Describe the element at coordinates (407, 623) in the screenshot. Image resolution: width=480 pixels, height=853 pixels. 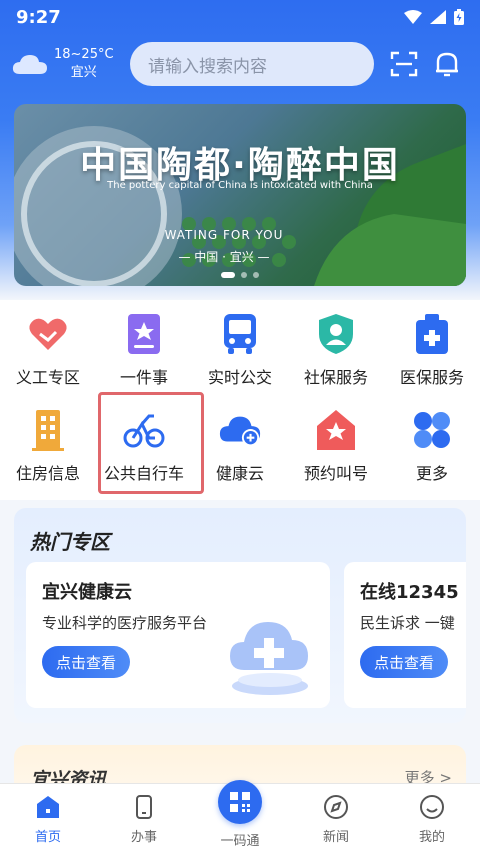
I see `card-desc: 民生诉求 一键` at that location.